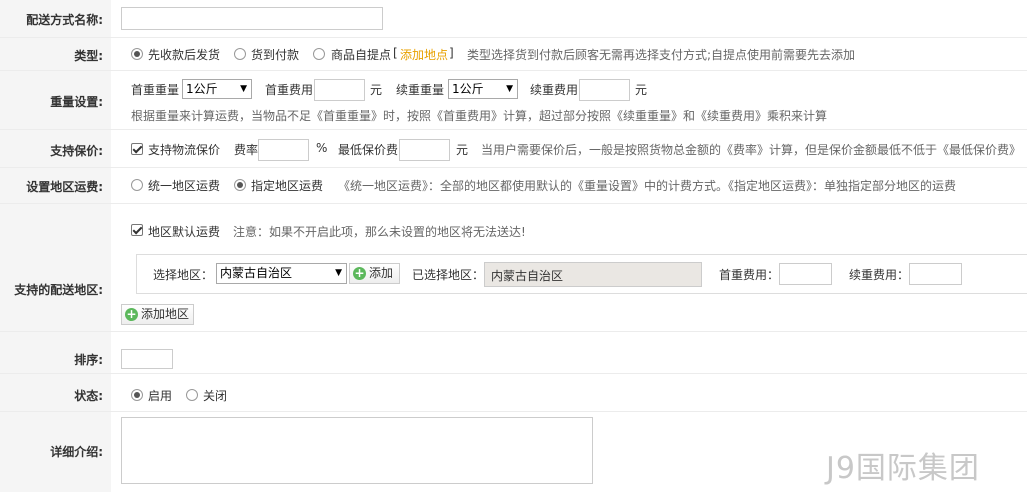 The height and width of the screenshot is (492, 1027). I want to click on add-region-button: + 添加地区, so click(157, 314).